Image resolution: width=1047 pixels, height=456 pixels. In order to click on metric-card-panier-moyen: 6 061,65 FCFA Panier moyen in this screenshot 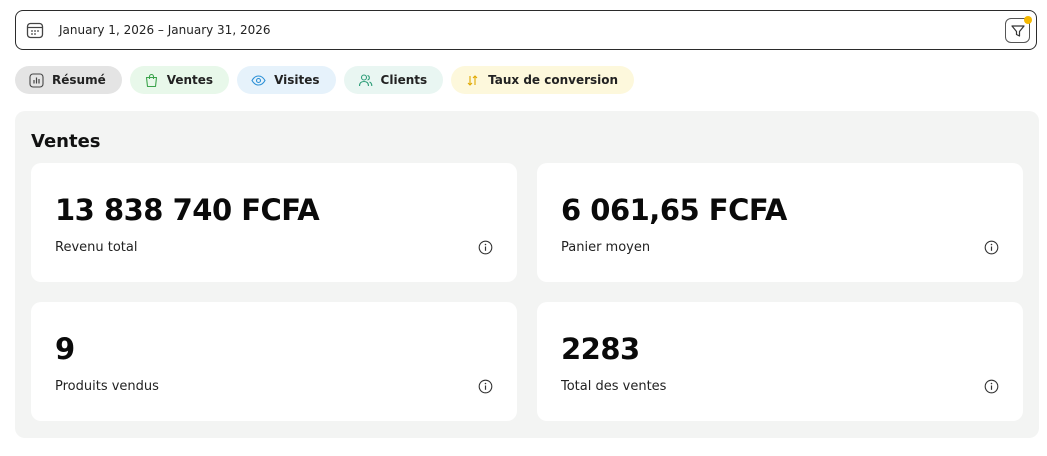, I will do `click(780, 222)`.